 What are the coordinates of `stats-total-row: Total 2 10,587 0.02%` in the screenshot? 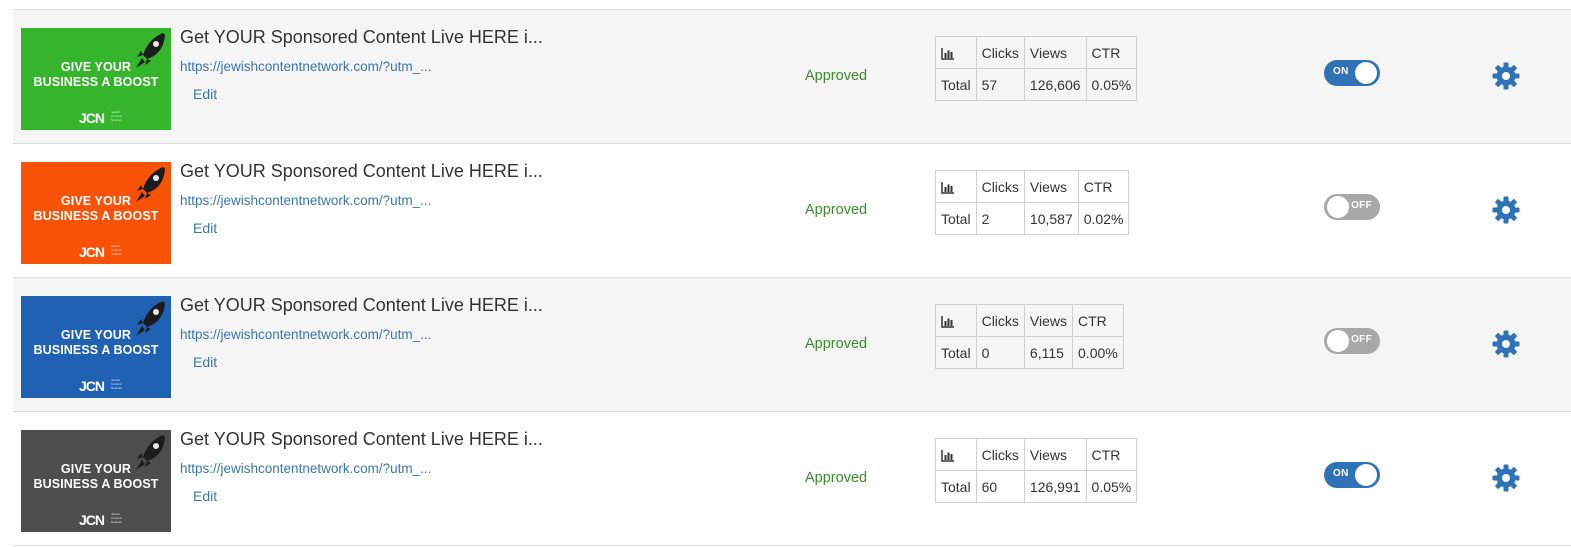 It's located at (1032, 218).